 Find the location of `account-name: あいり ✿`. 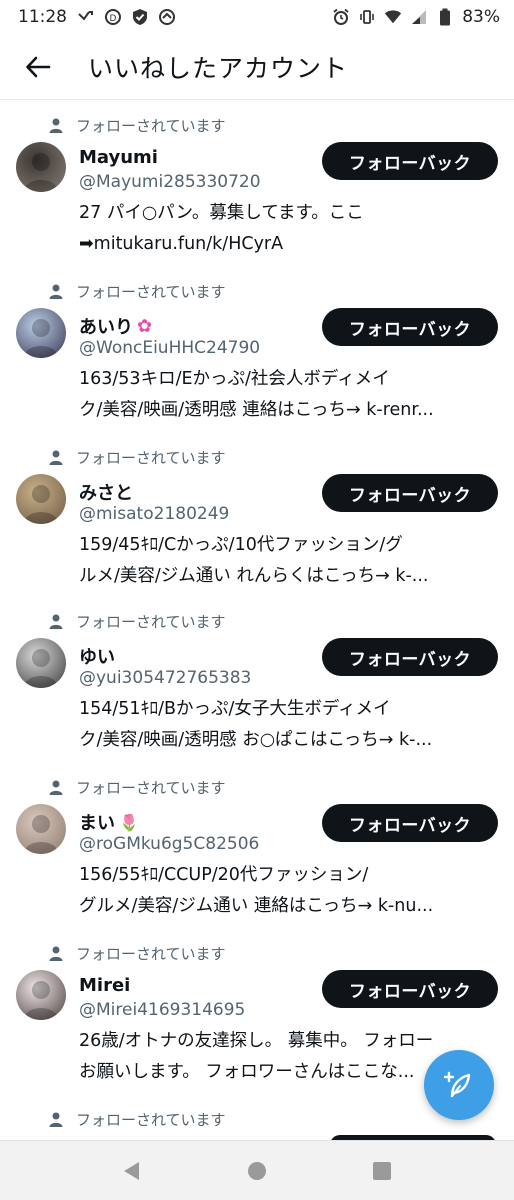

account-name: あいり ✿ is located at coordinates (115, 326).